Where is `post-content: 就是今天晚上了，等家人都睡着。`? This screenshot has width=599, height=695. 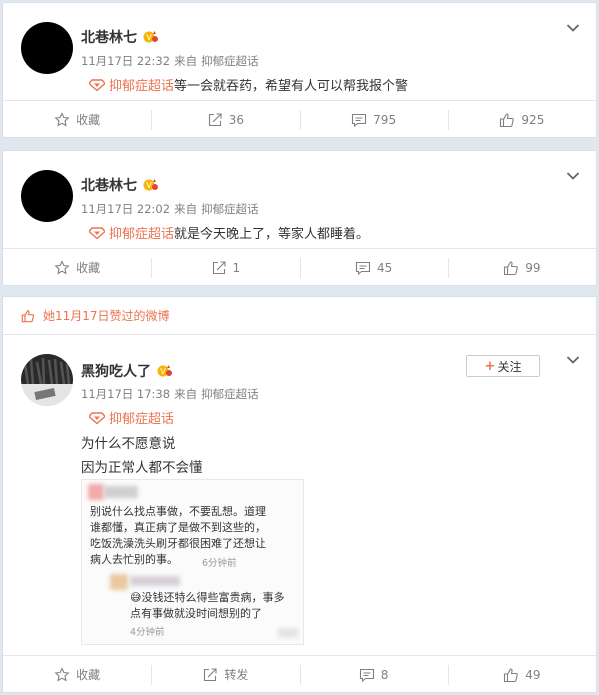
post-content: 就是今天晚上了，等家人都睡着。 is located at coordinates (272, 234).